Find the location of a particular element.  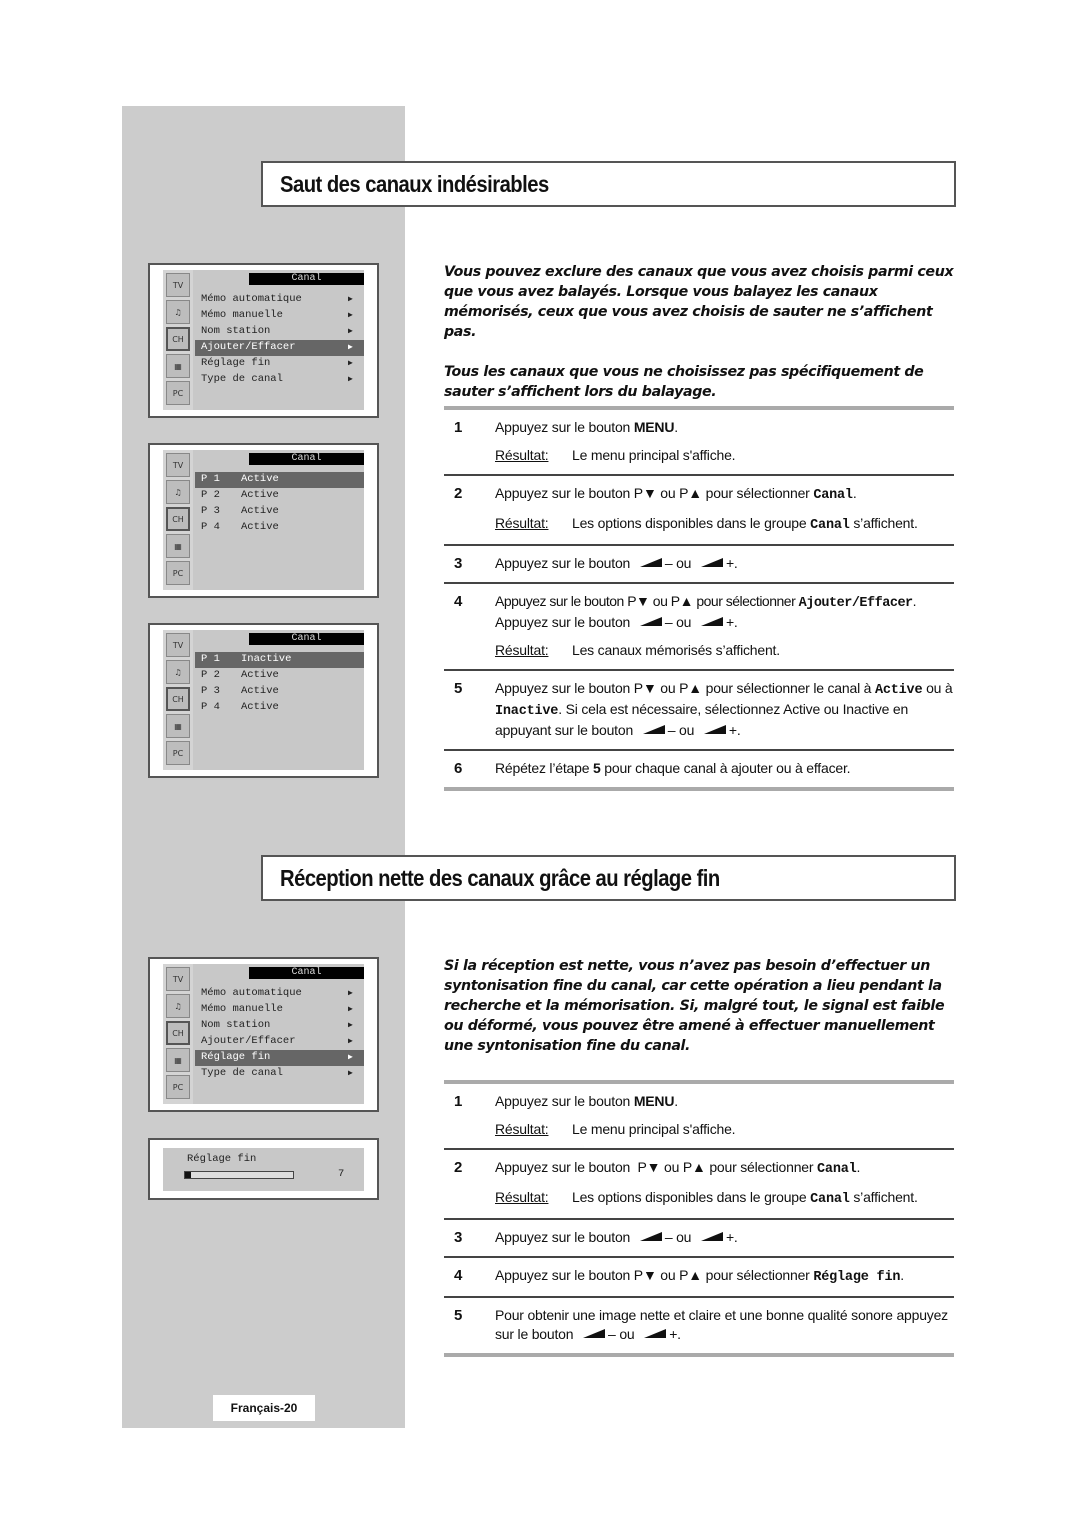

fine-tune-fill is located at coordinates (188, 1175).